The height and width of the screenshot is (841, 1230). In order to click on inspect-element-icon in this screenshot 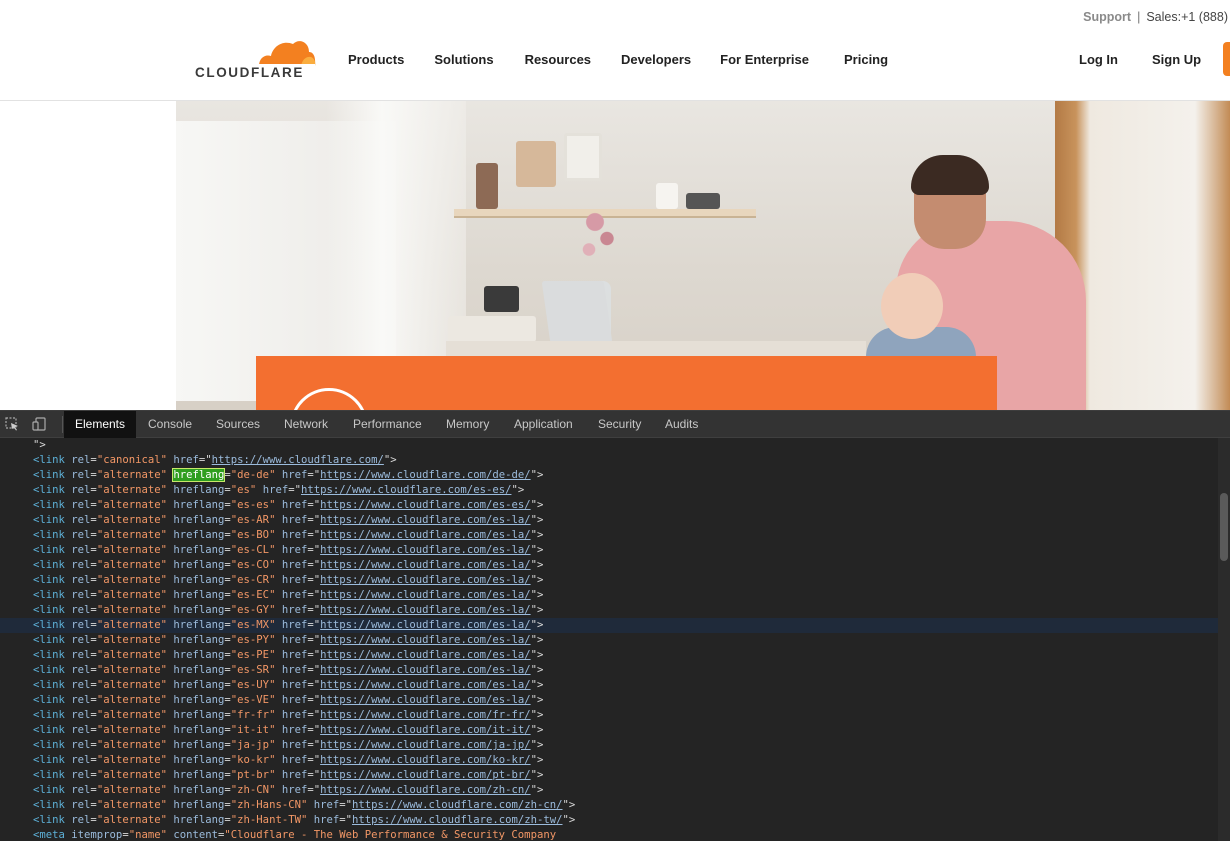, I will do `click(12, 424)`.